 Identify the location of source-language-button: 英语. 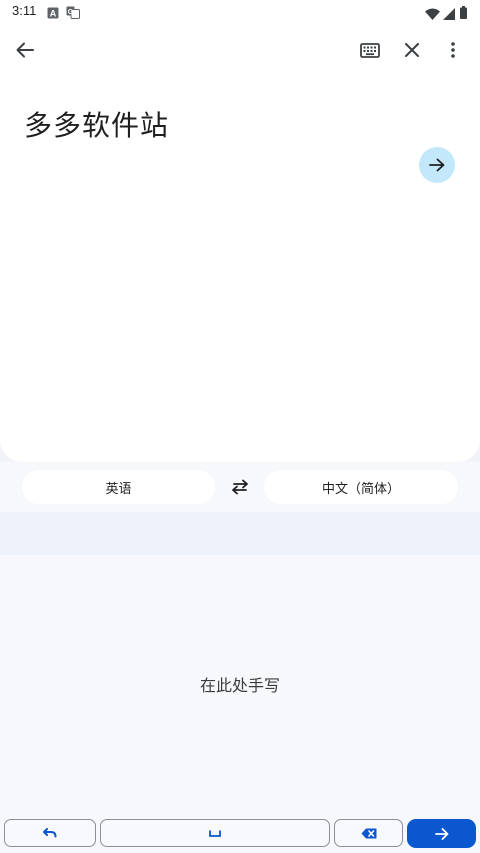
(118, 487).